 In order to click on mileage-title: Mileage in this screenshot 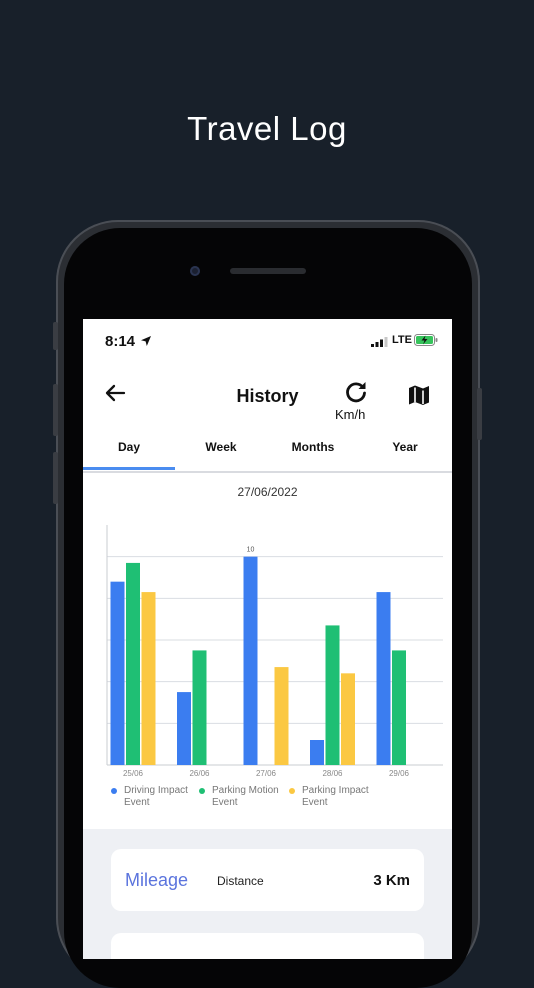, I will do `click(157, 880)`.